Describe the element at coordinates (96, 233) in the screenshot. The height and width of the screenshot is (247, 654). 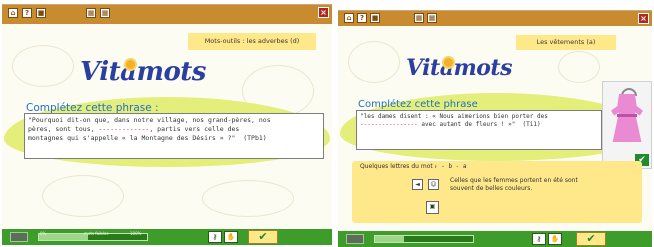
I see `slider-label-mid: mots faibles` at that location.